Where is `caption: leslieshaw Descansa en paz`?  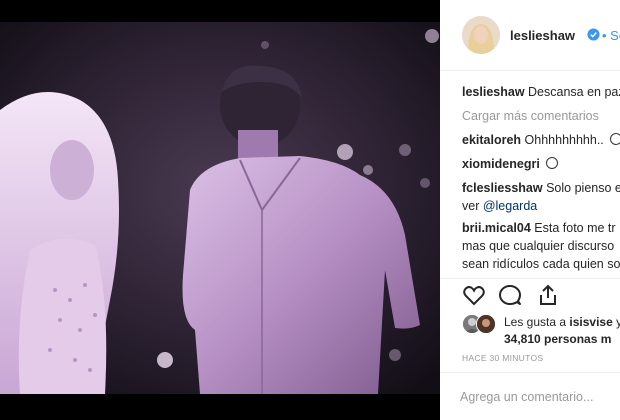
caption: leslieshaw Descansa en paz is located at coordinates (541, 92).